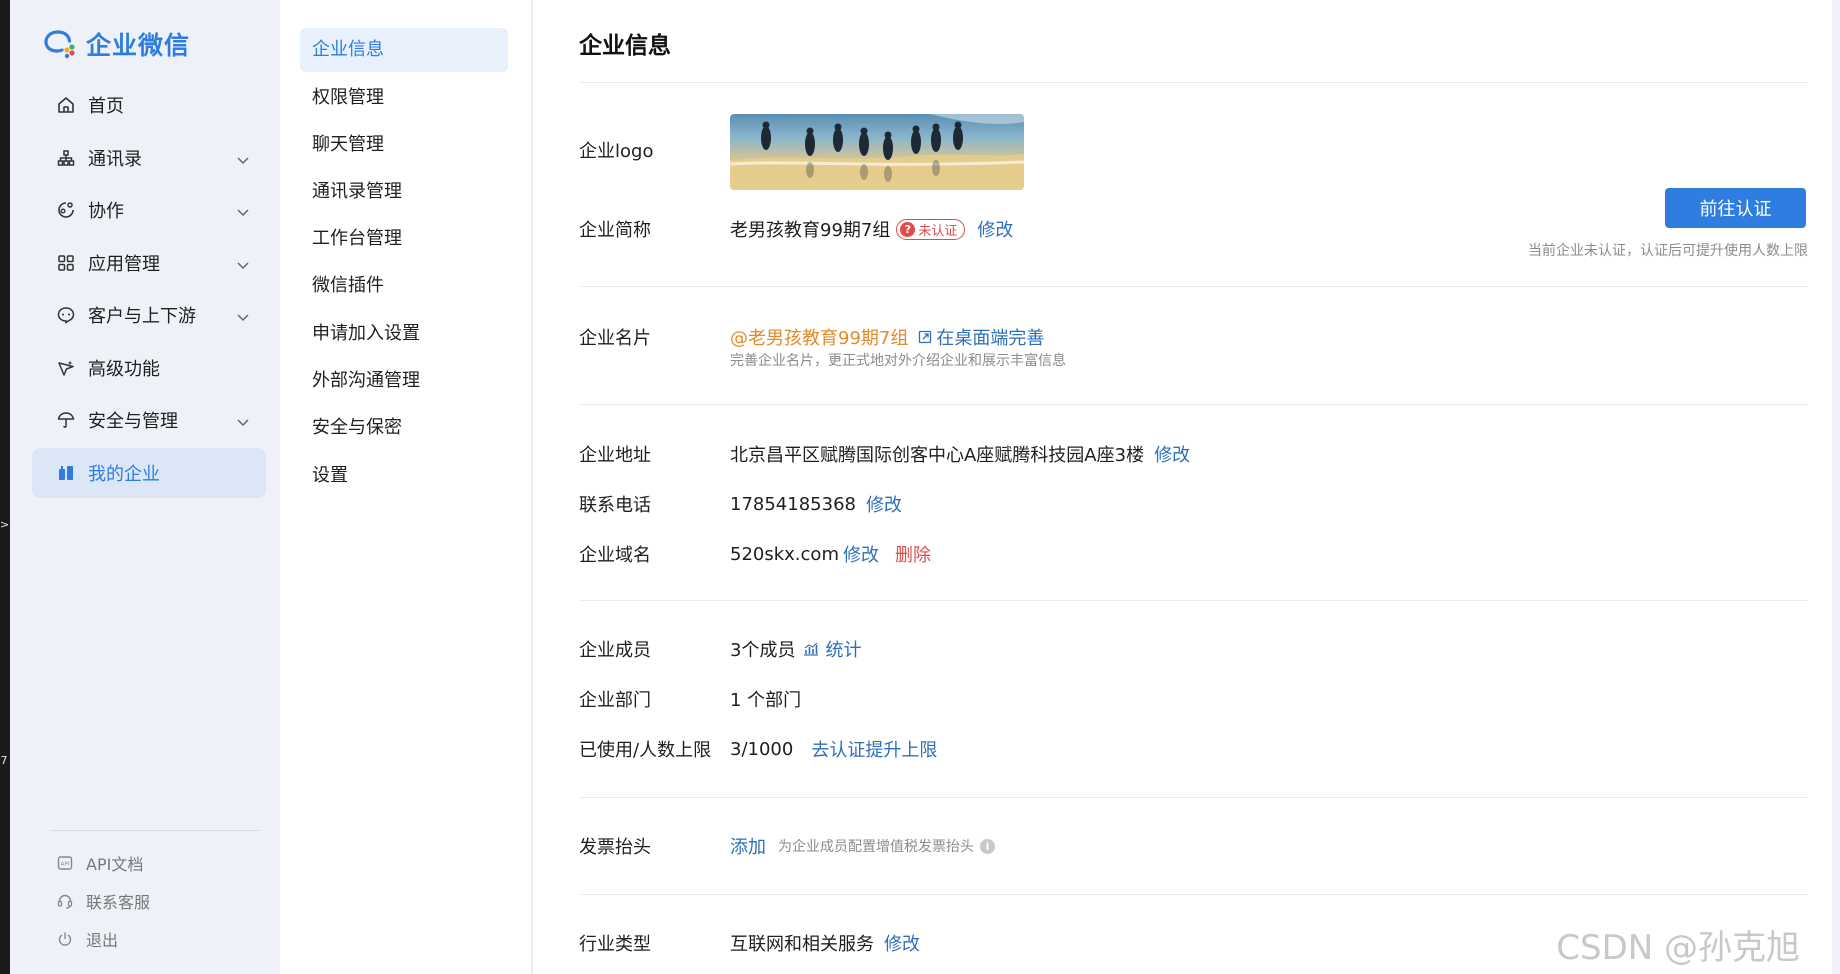 This screenshot has width=1840, height=974. What do you see at coordinates (115, 864) in the screenshot?
I see `api-docs-label: API文档` at bounding box center [115, 864].